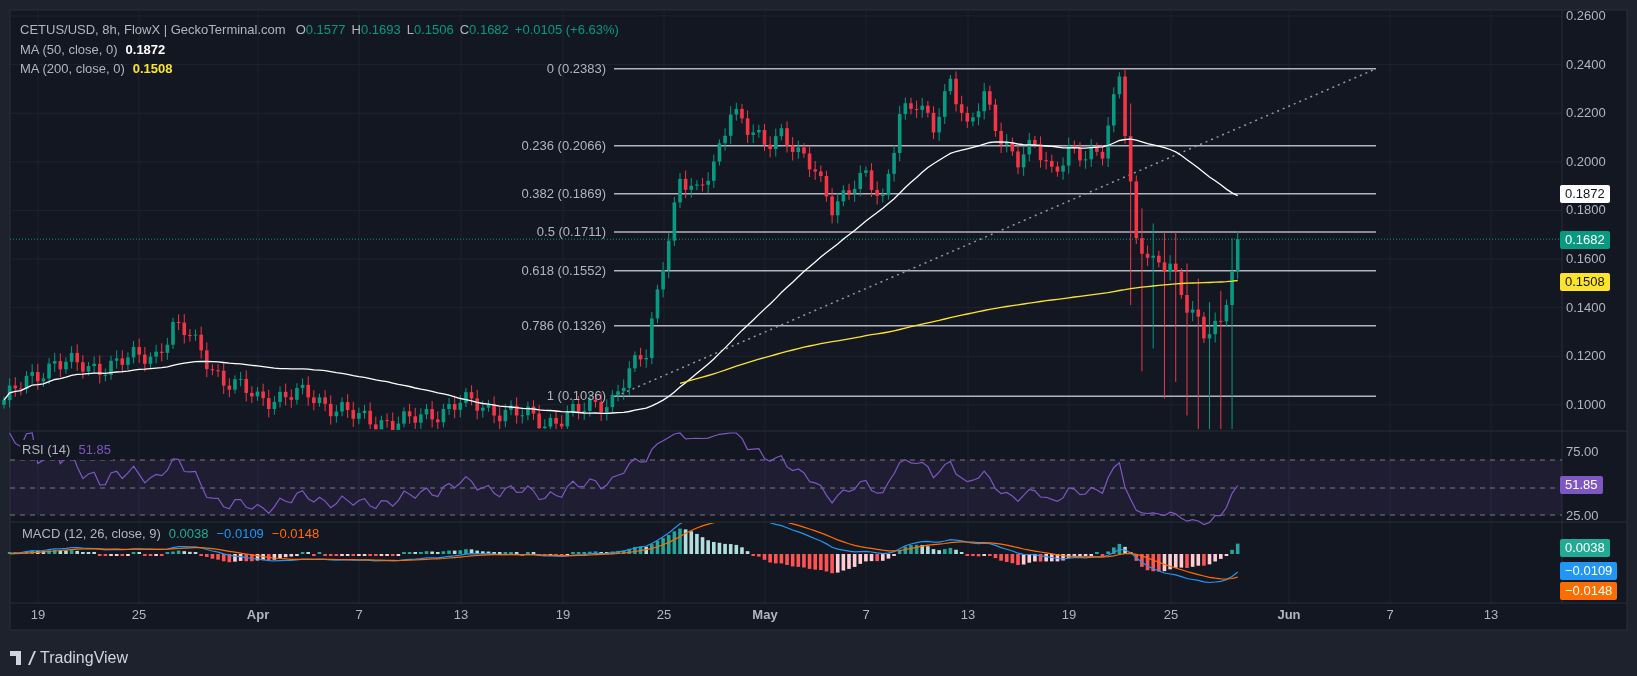 This screenshot has height=676, width=1637. What do you see at coordinates (1582, 452) in the screenshot?
I see `rsi-tick: 75.00` at bounding box center [1582, 452].